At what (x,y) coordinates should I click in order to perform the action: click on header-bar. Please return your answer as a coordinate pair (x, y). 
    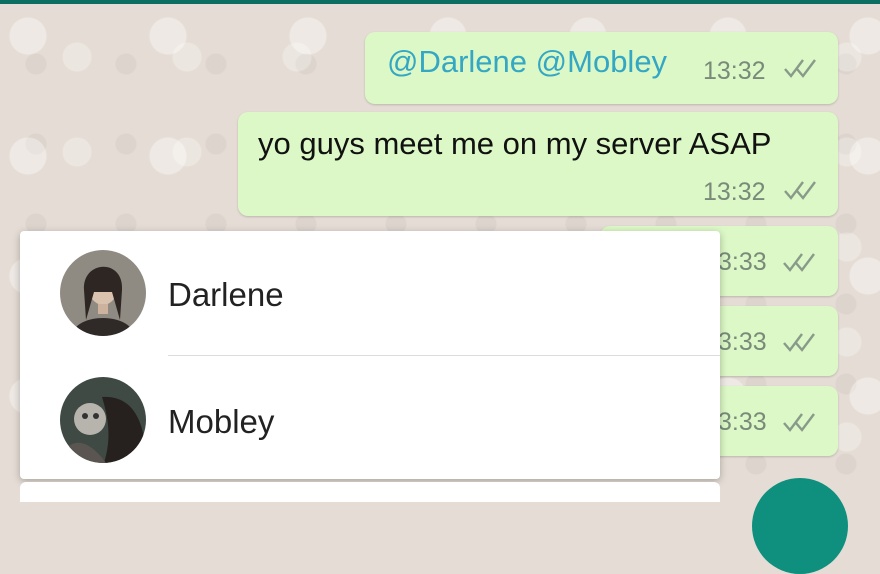
    Looking at the image, I should click on (440, 2).